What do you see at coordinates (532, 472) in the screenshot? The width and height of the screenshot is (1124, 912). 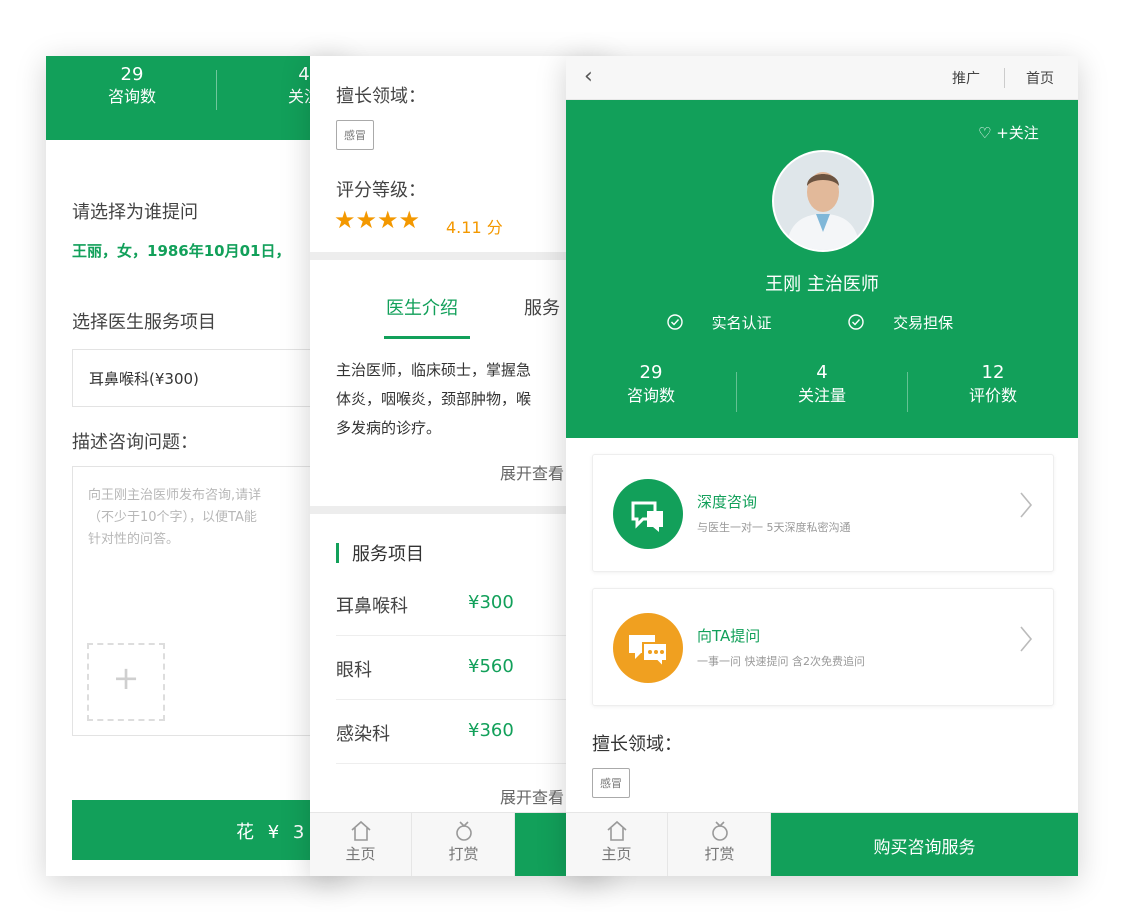 I see `expand-intro-link: 展开查看` at bounding box center [532, 472].